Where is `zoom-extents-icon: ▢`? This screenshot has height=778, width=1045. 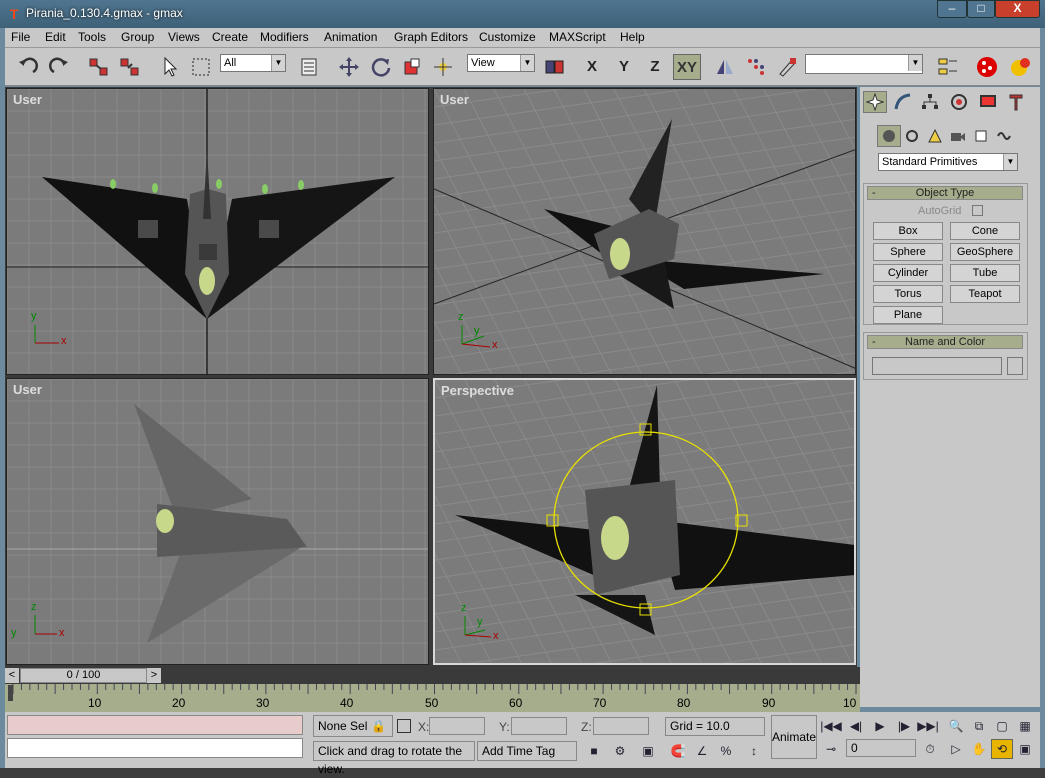
zoom-extents-icon: ▢ is located at coordinates (1002, 726).